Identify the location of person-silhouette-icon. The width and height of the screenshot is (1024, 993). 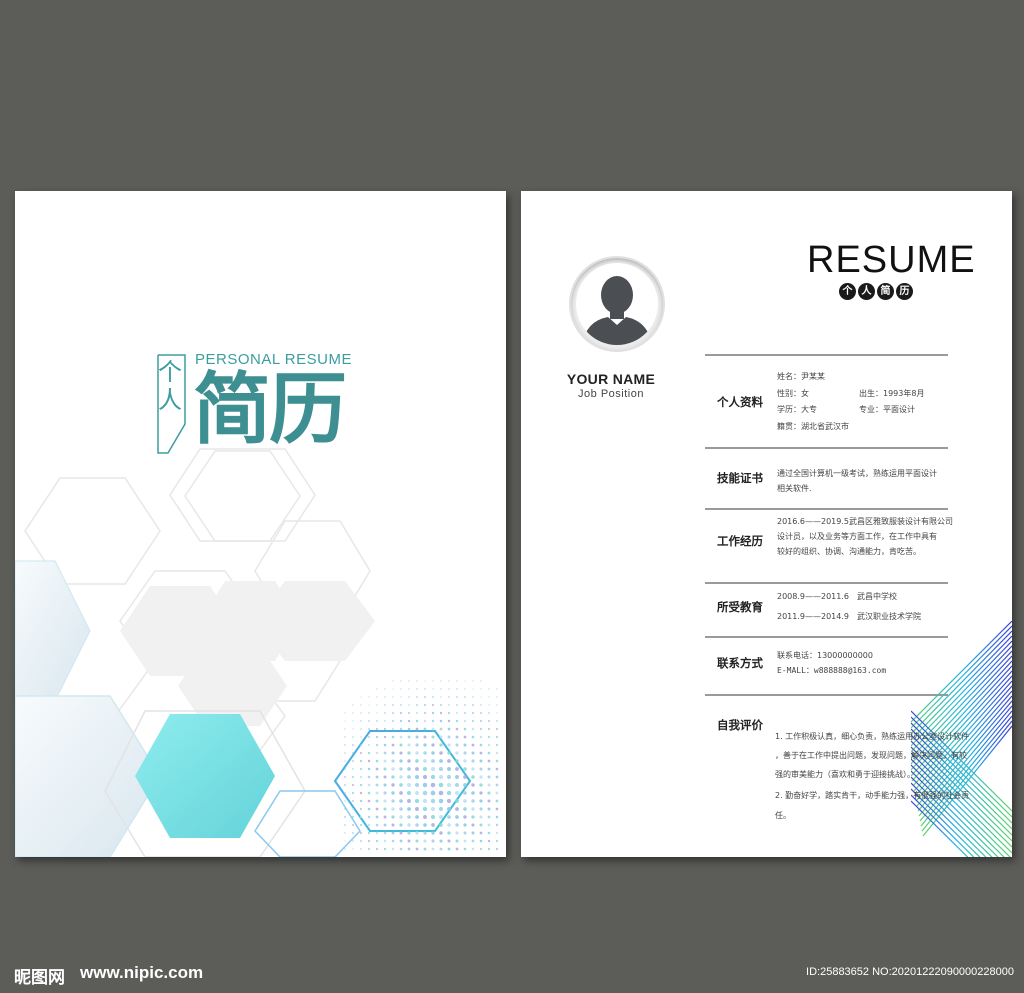
(617, 310).